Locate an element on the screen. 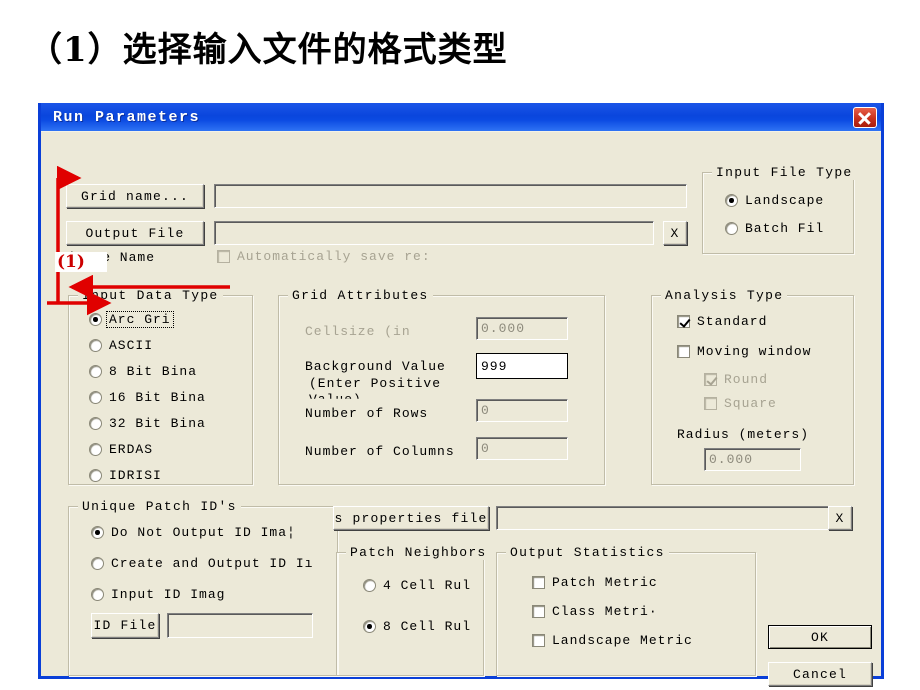 The height and width of the screenshot is (690, 920). input-file-type-group: Input File Type Landscape Batch Fil is located at coordinates (779, 209).